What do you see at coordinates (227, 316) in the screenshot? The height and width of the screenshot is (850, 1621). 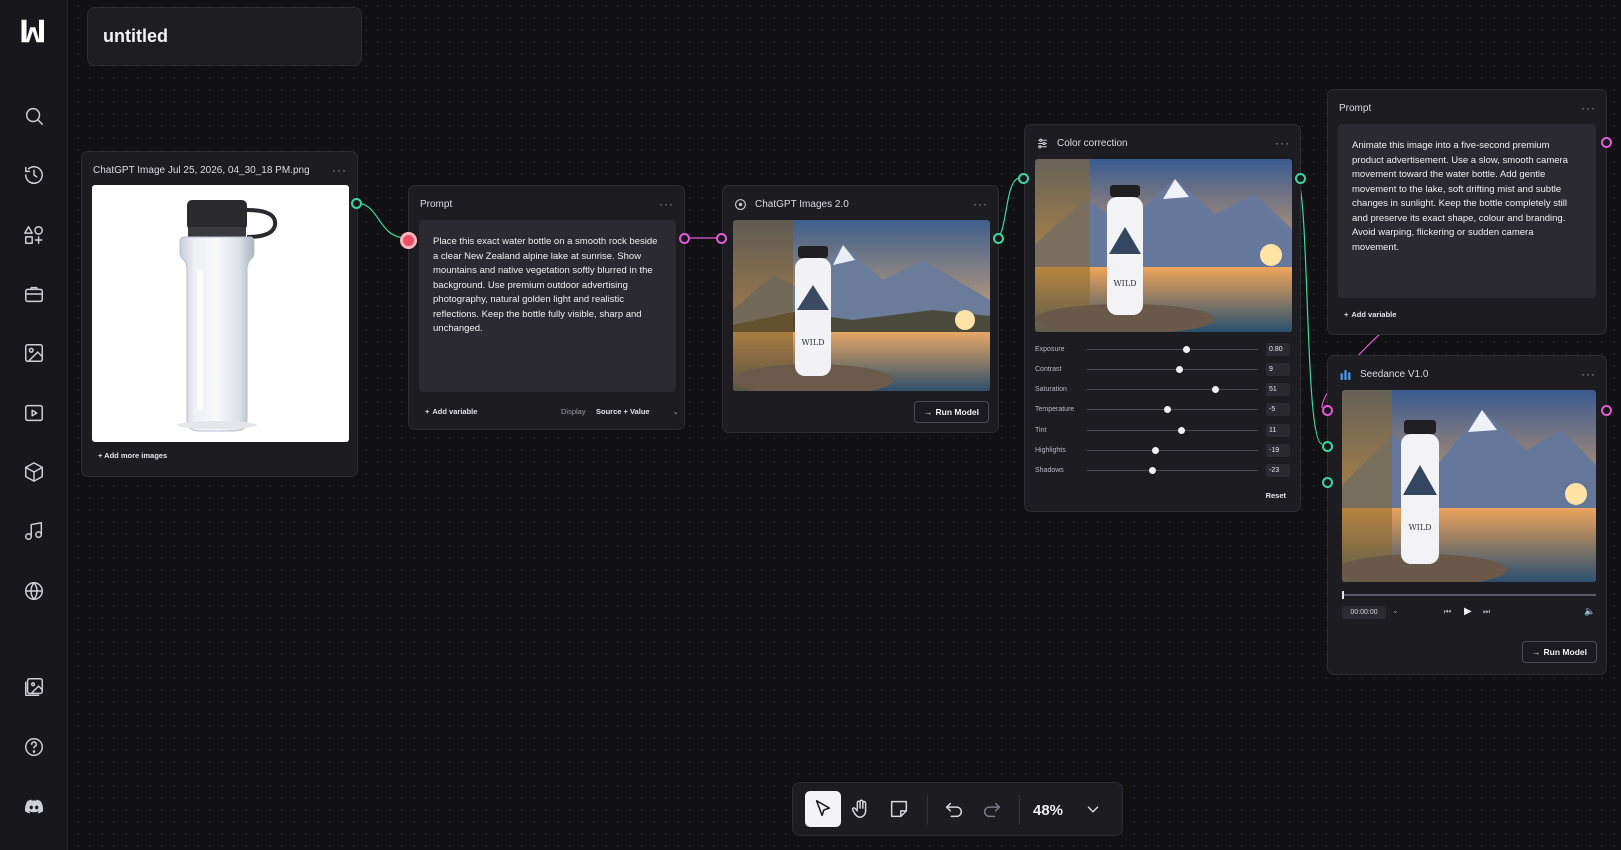 I see `water-bottle-image` at bounding box center [227, 316].